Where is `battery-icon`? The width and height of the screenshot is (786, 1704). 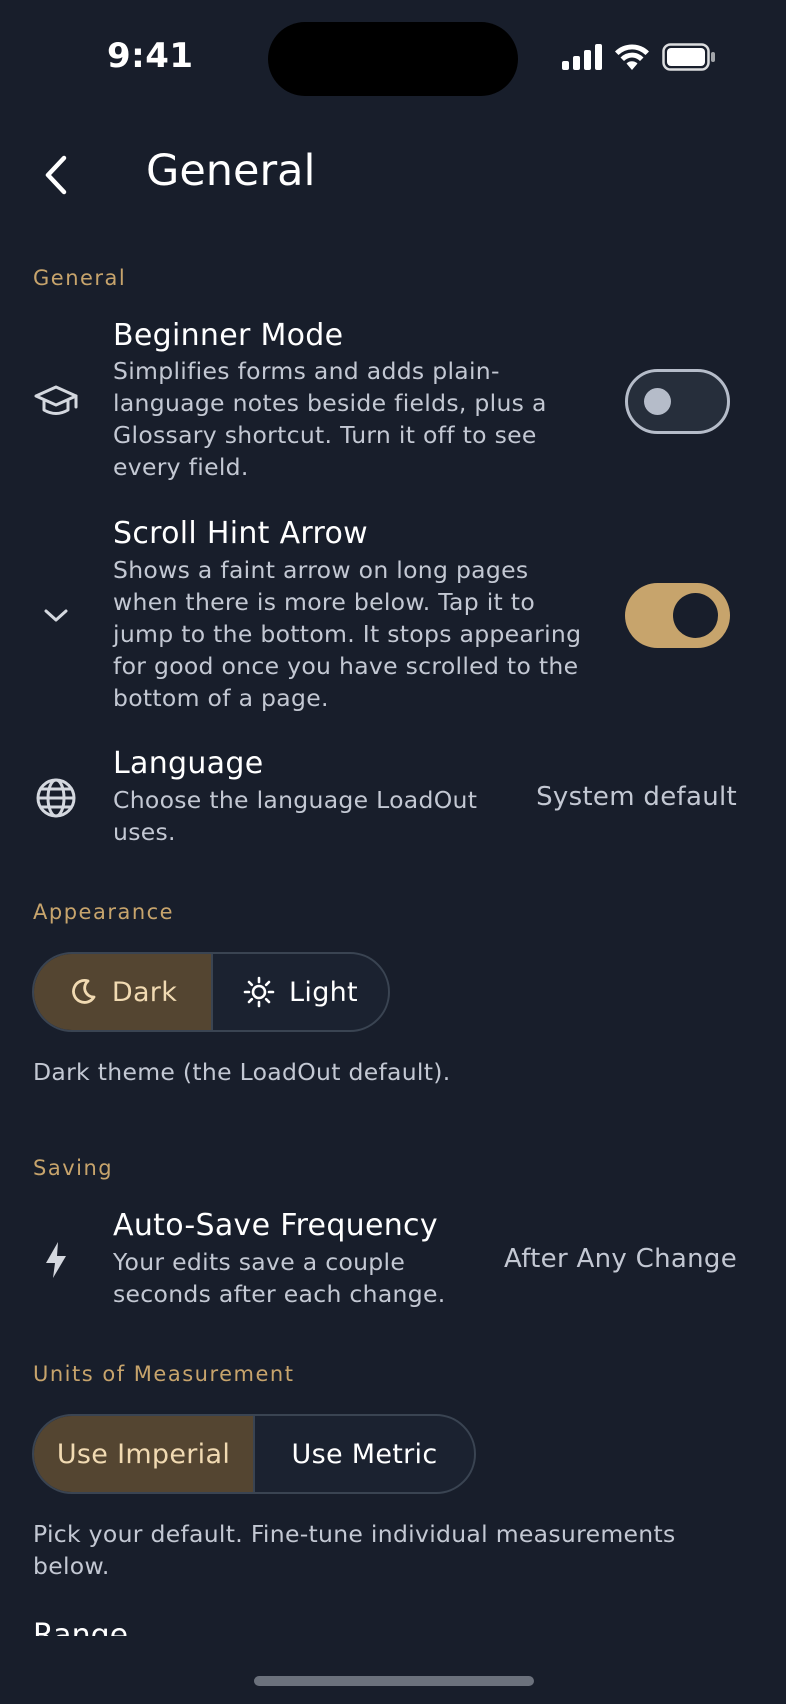
battery-icon is located at coordinates (688, 57).